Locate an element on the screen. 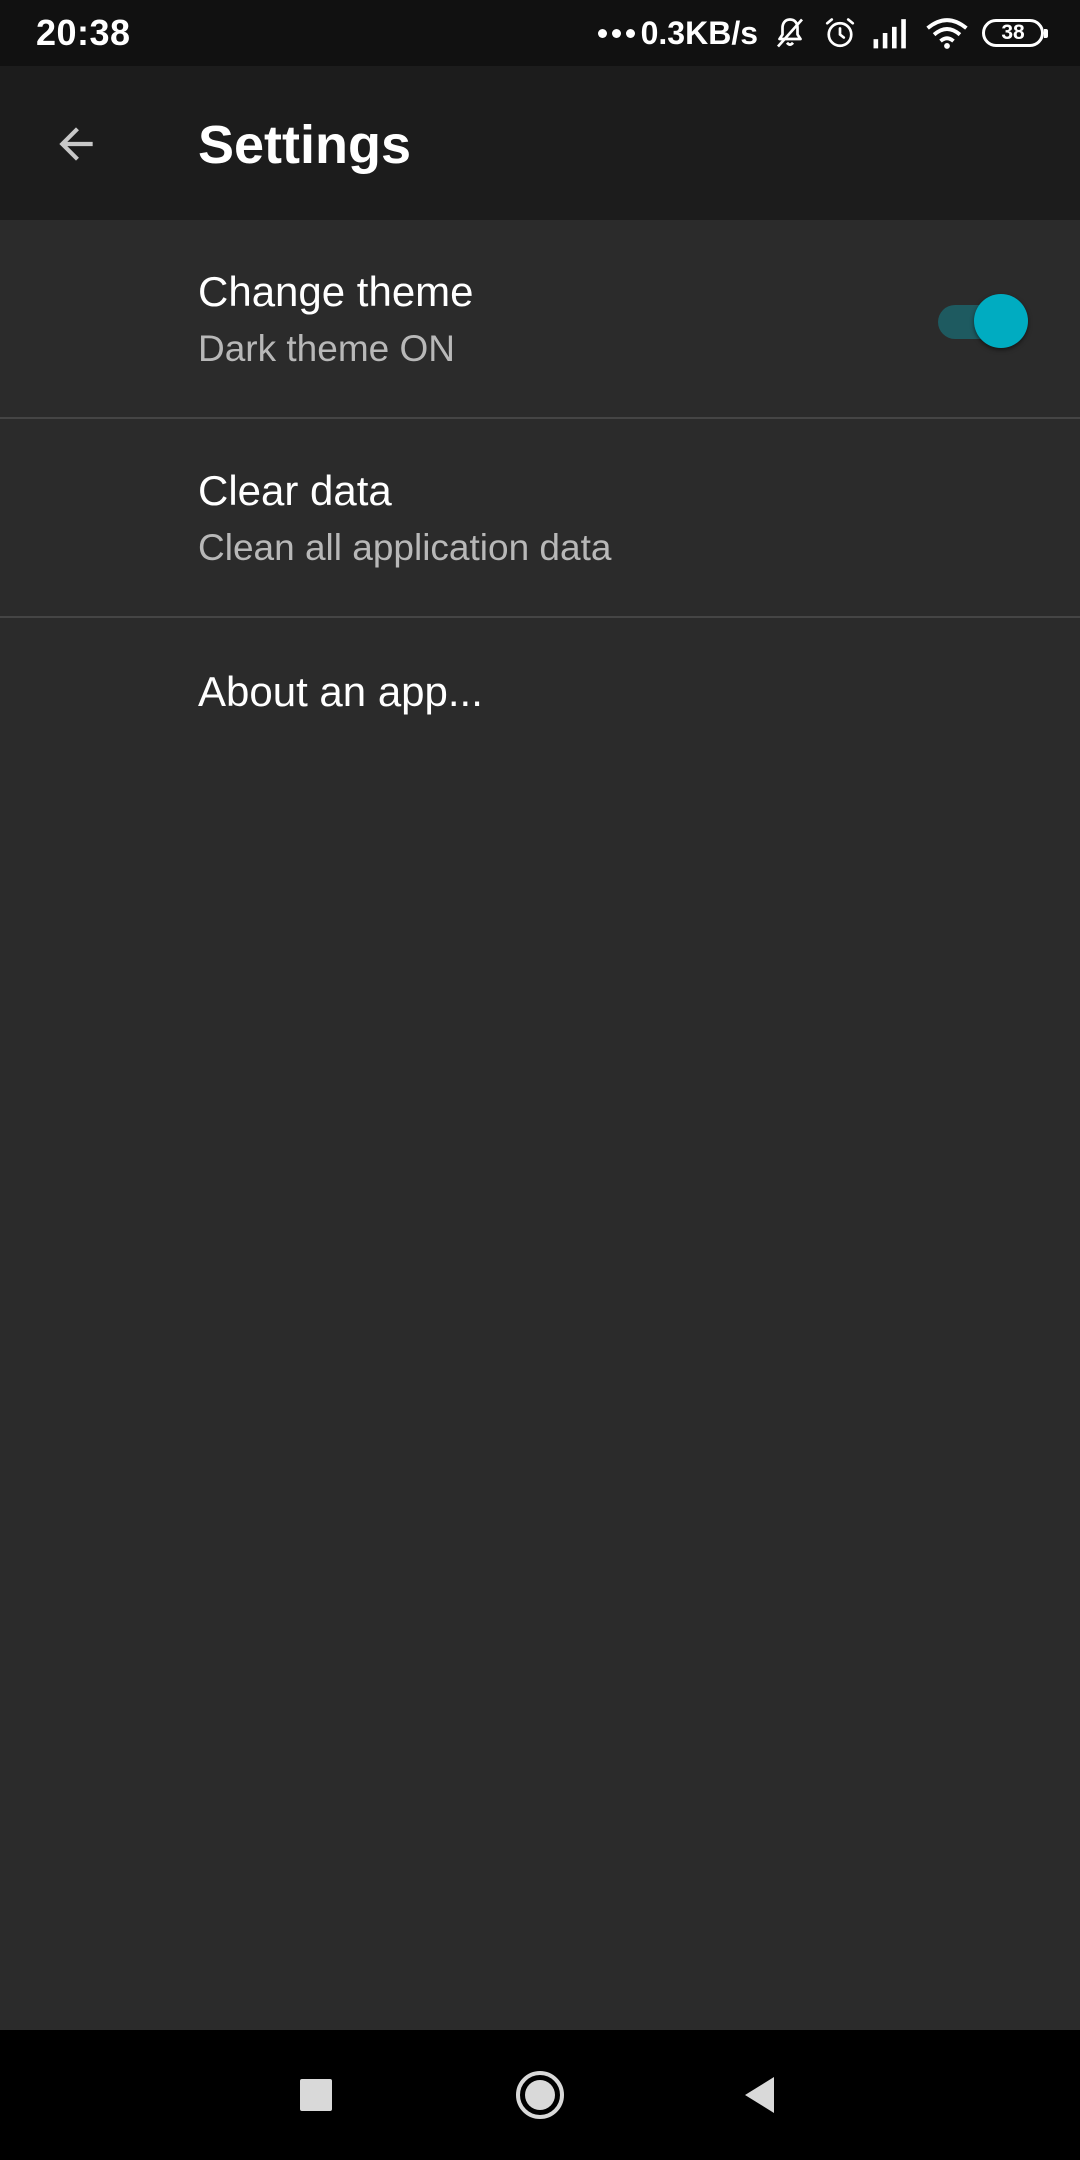  status-time: 20:38 is located at coordinates (83, 32).